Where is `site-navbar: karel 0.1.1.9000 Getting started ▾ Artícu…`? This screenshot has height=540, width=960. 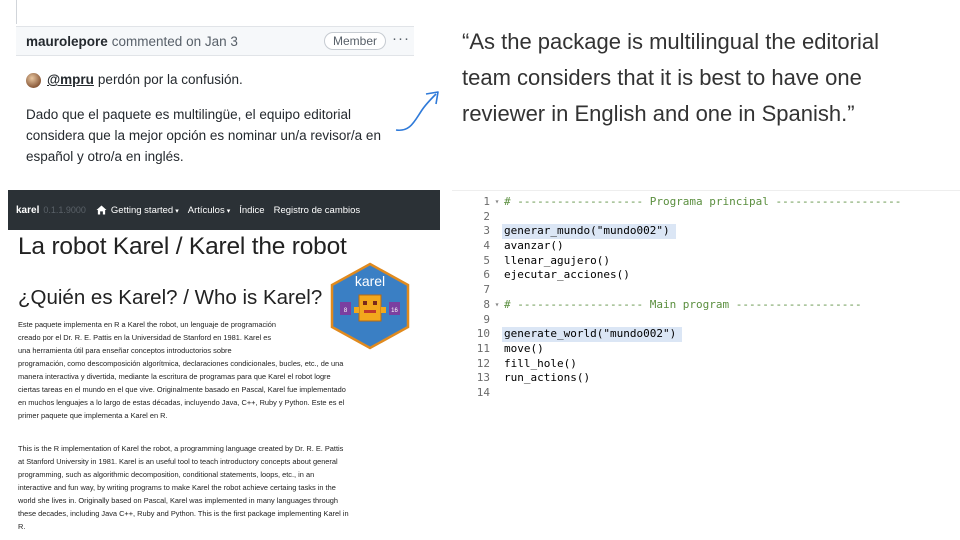 site-navbar: karel 0.1.1.9000 Getting started ▾ Artícu… is located at coordinates (224, 210).